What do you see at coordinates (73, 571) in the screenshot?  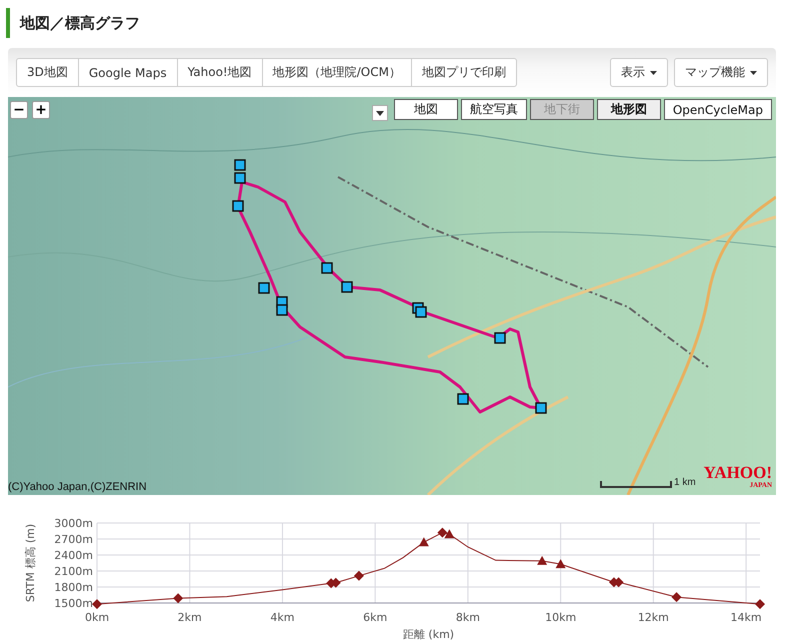 I see `y-tick-label: 2100m` at bounding box center [73, 571].